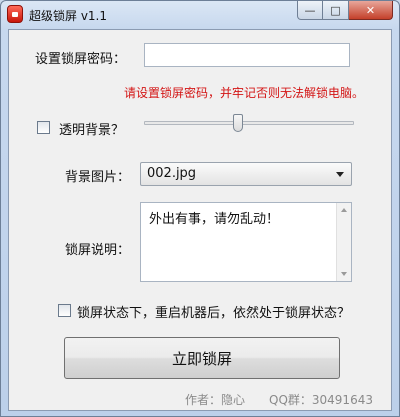  I want to click on transparency-slider-track, so click(249, 123).